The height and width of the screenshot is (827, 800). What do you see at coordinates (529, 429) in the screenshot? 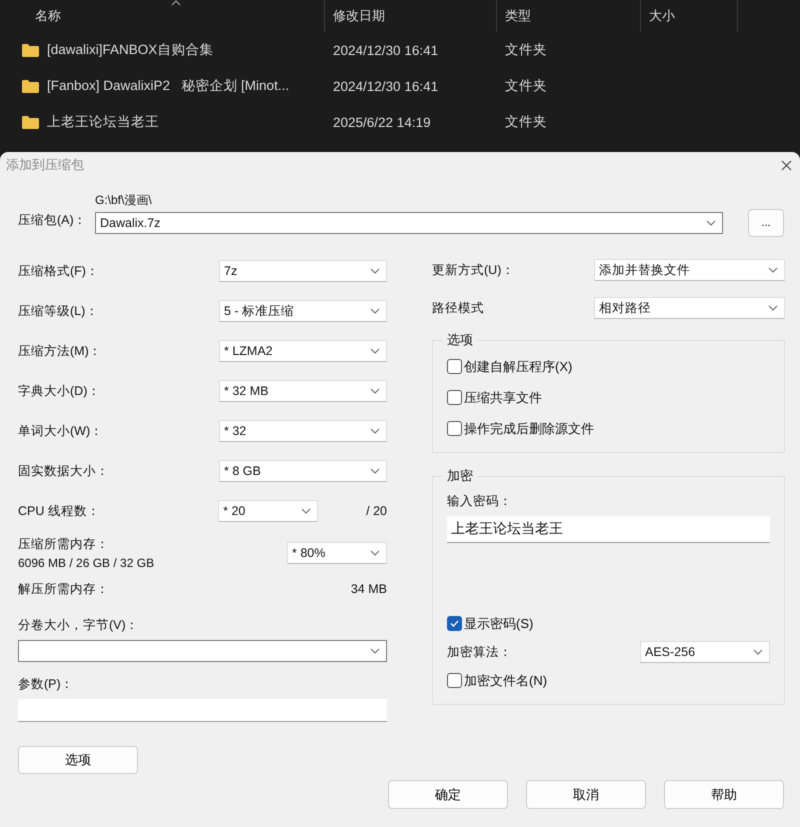
I see `checkbox-label: 操作完成后删除源文件` at bounding box center [529, 429].